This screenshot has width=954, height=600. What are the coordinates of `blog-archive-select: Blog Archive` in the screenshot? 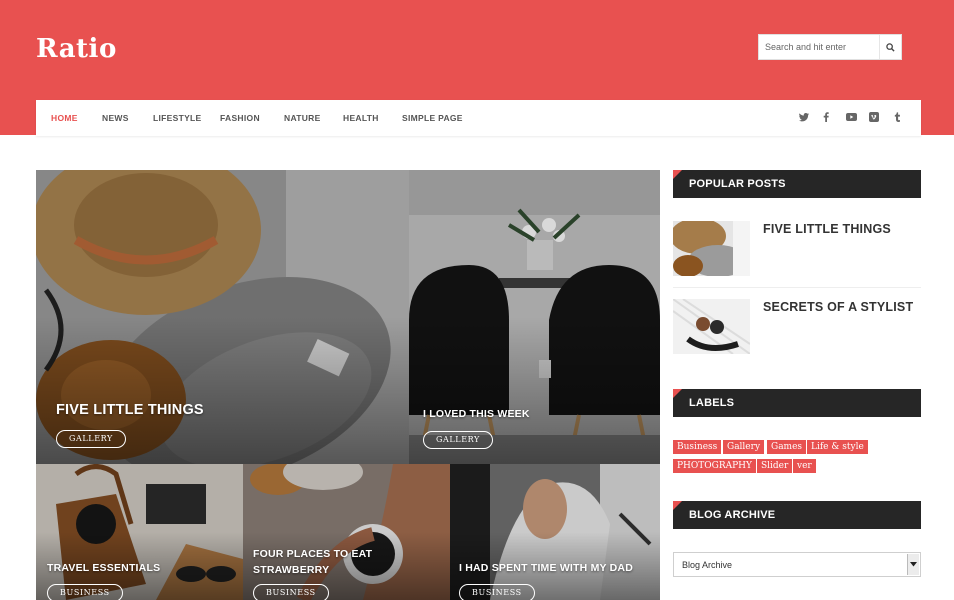 It's located at (797, 564).